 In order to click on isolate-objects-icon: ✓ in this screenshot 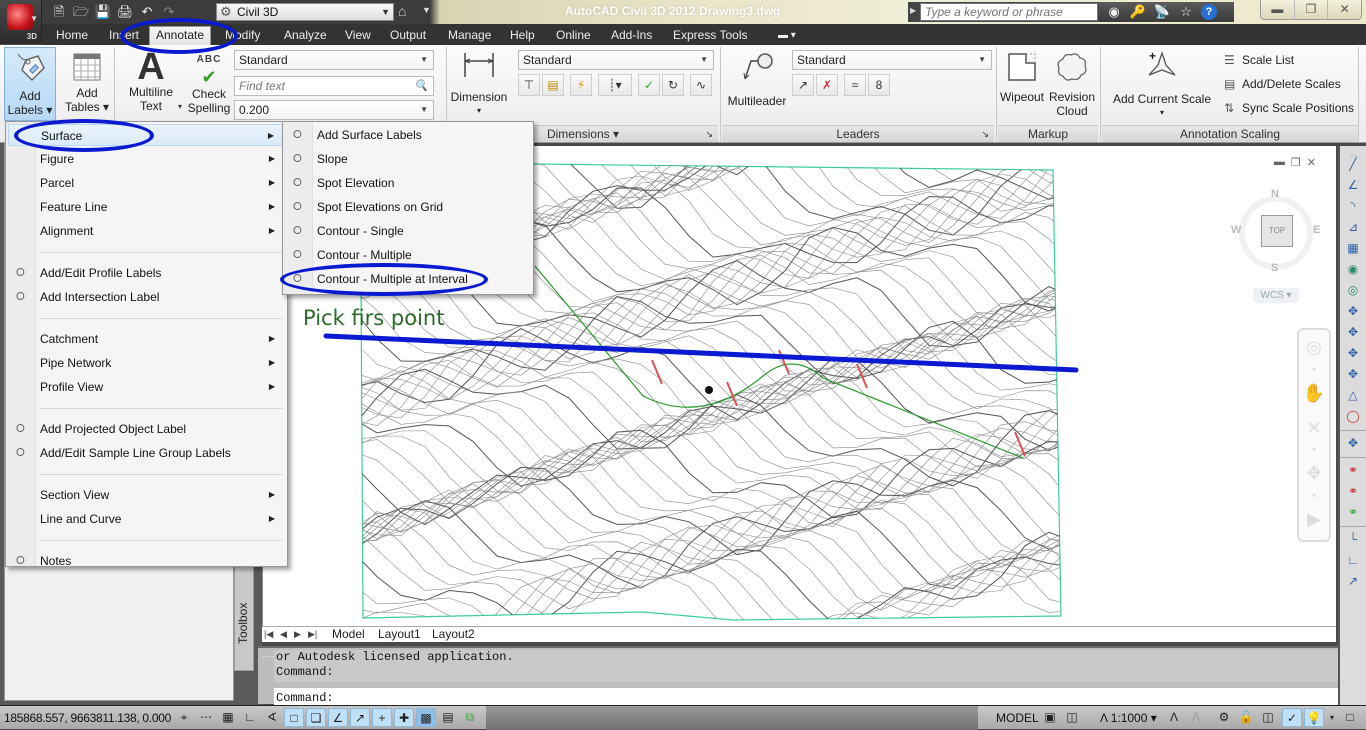, I will do `click(1292, 717)`.